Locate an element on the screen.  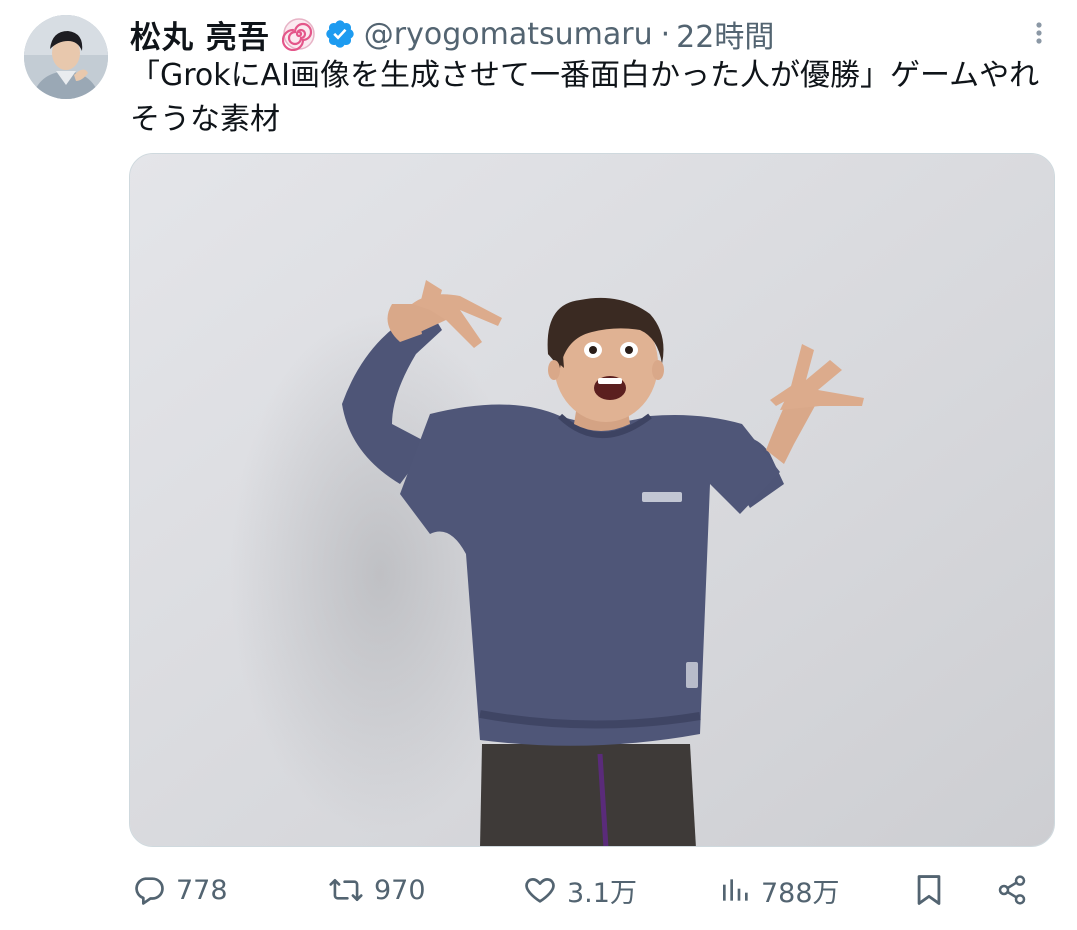
tweet-header: 松丸 亮吾 @ryogomatsumaru · 22時間 is located at coordinates (452, 34).